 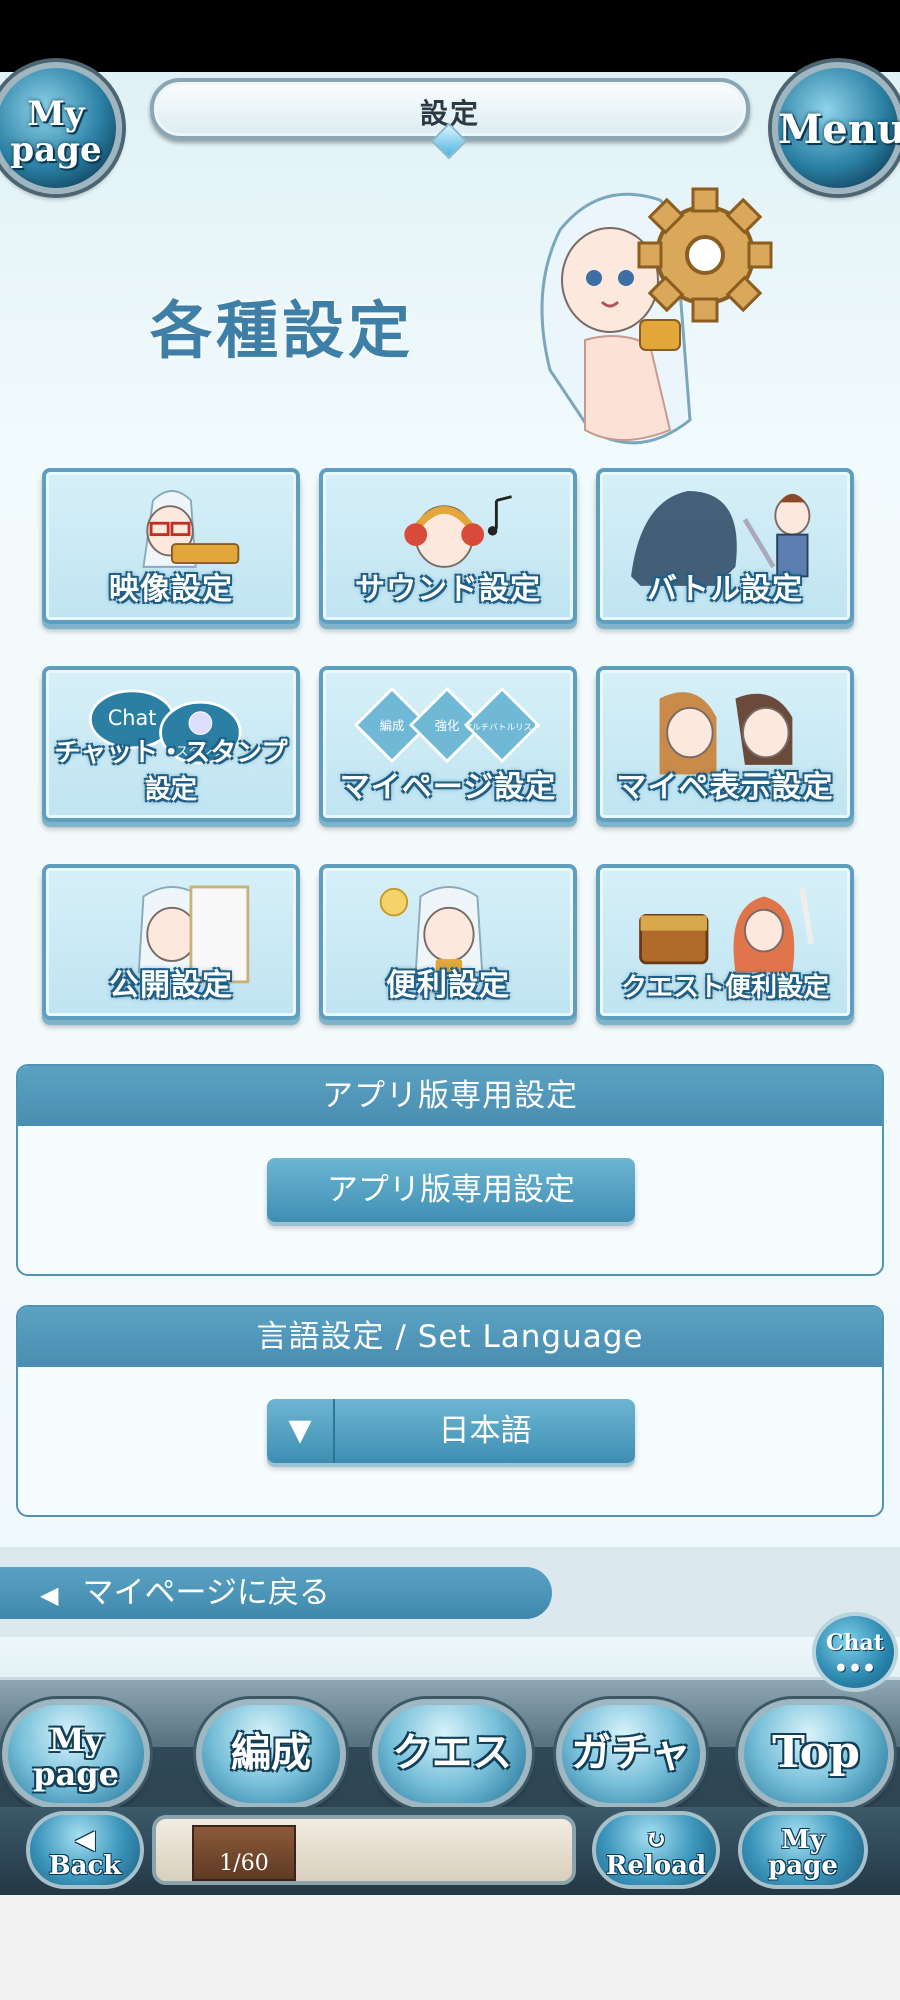 What do you see at coordinates (171, 546) in the screenshot?
I see `tile-video-settings: 映像設定` at bounding box center [171, 546].